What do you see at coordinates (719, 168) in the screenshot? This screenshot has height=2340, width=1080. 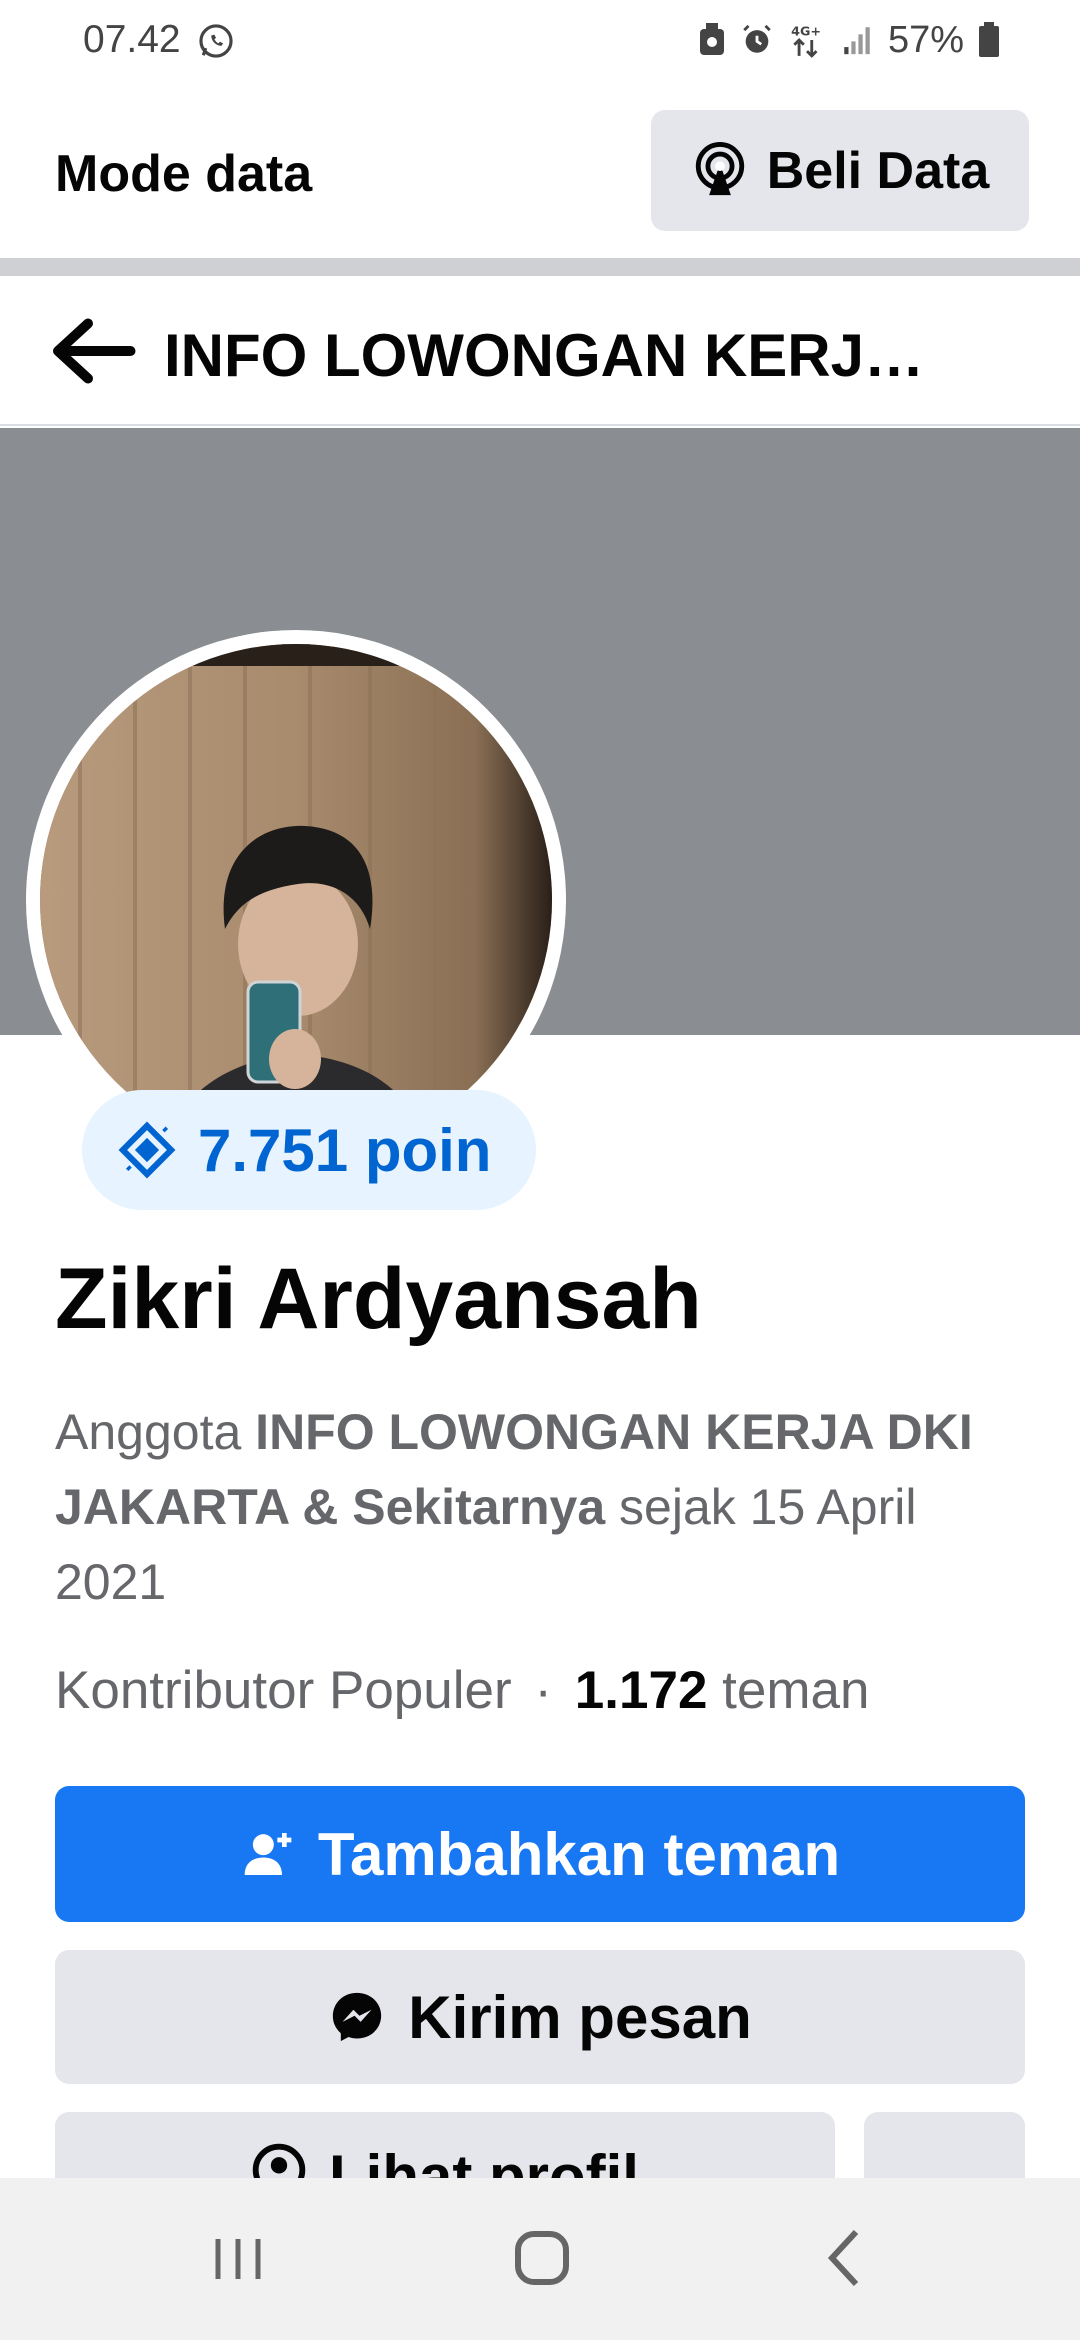 I see `broadcast-icon` at bounding box center [719, 168].